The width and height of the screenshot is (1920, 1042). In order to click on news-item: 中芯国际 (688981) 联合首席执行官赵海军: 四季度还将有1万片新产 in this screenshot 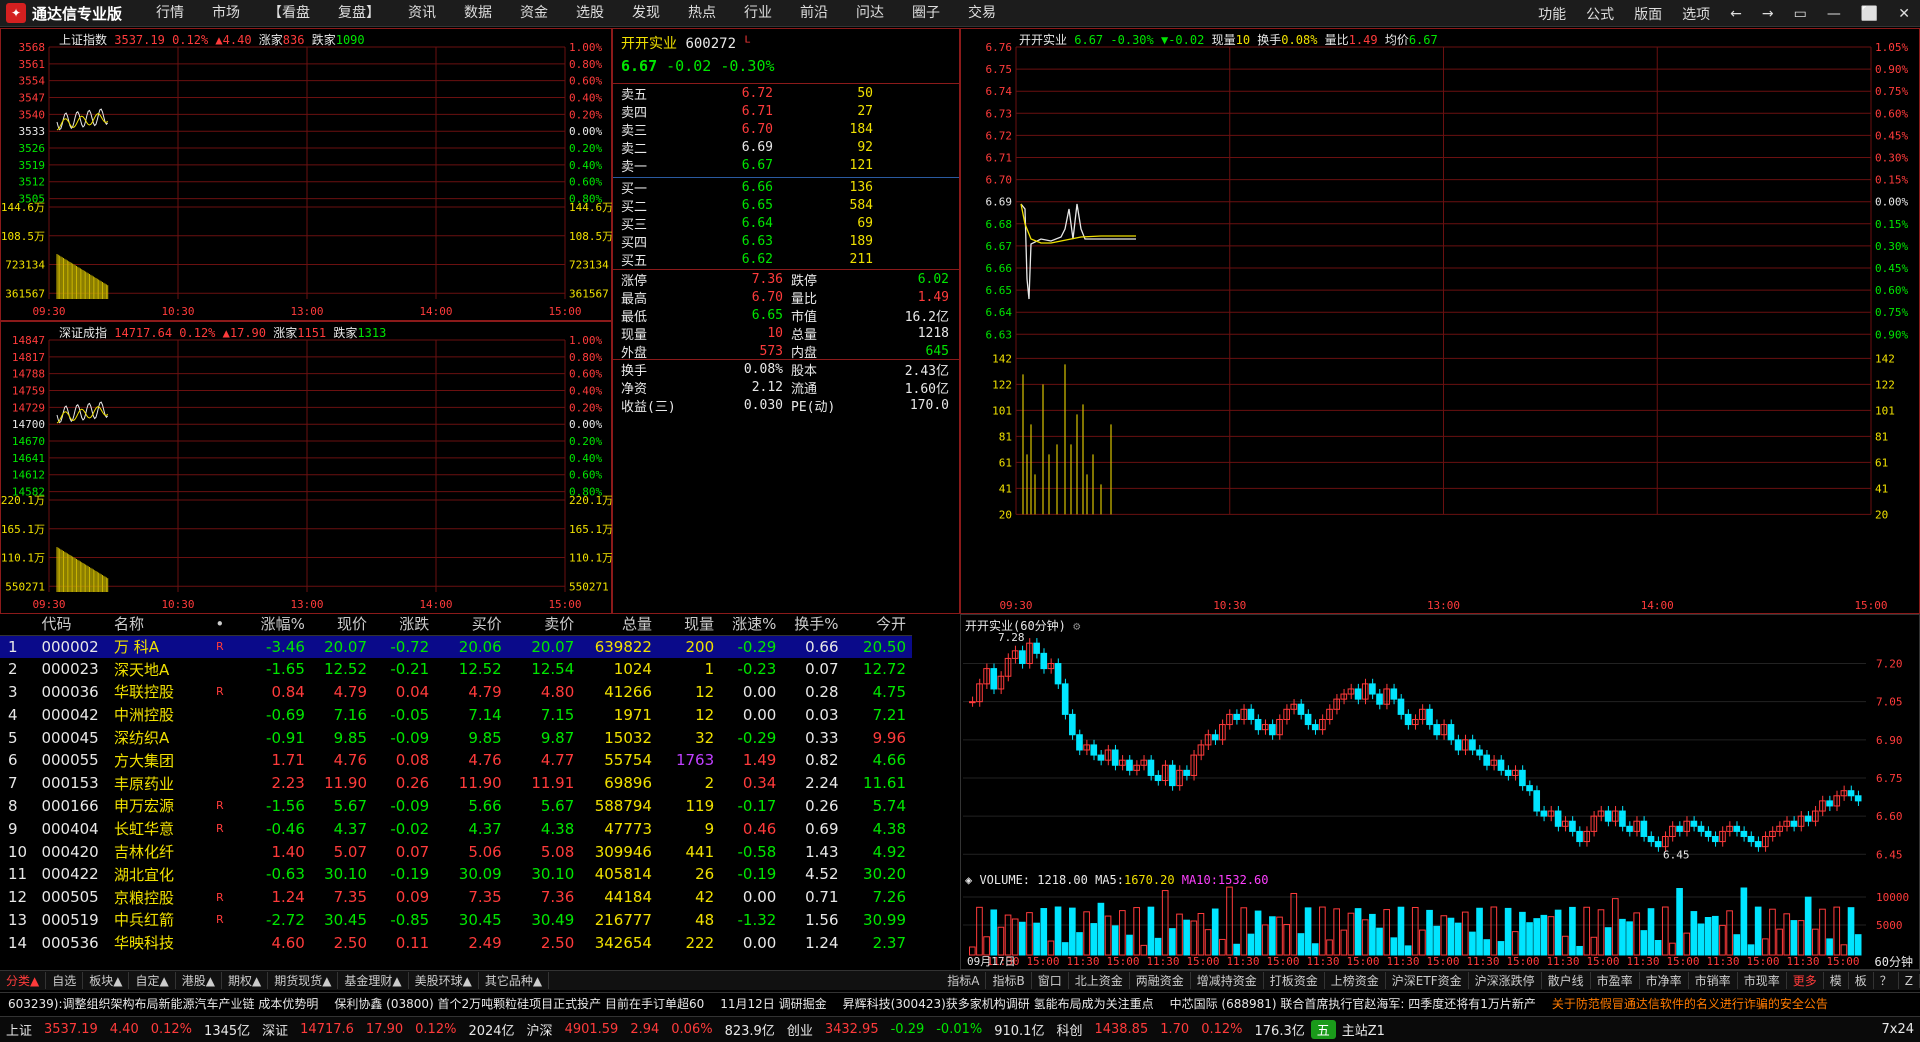, I will do `click(1353, 1003)`.